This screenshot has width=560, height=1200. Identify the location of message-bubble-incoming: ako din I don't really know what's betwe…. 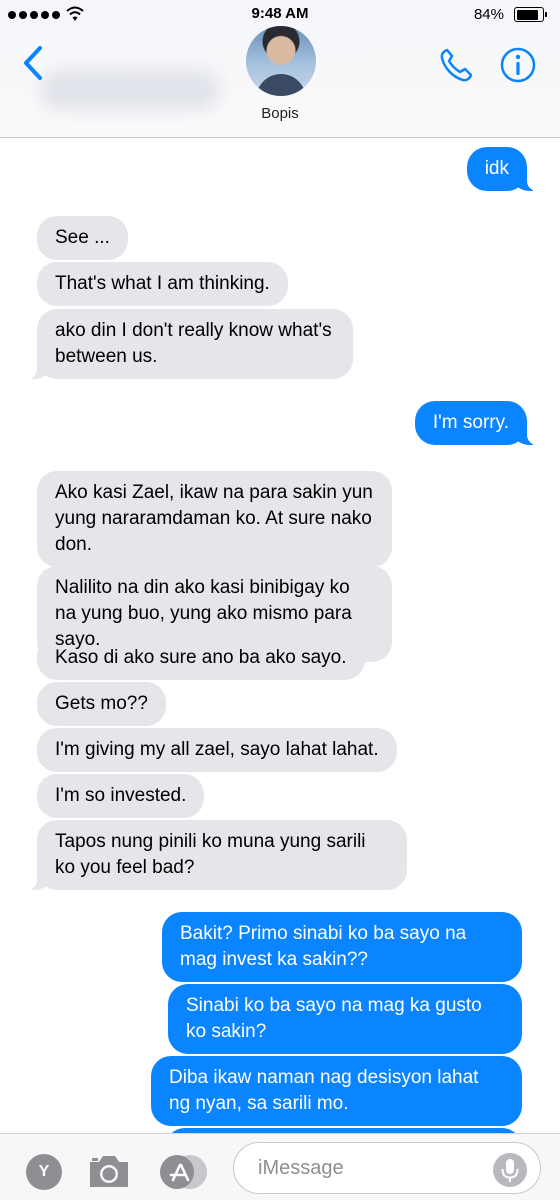
(190, 344).